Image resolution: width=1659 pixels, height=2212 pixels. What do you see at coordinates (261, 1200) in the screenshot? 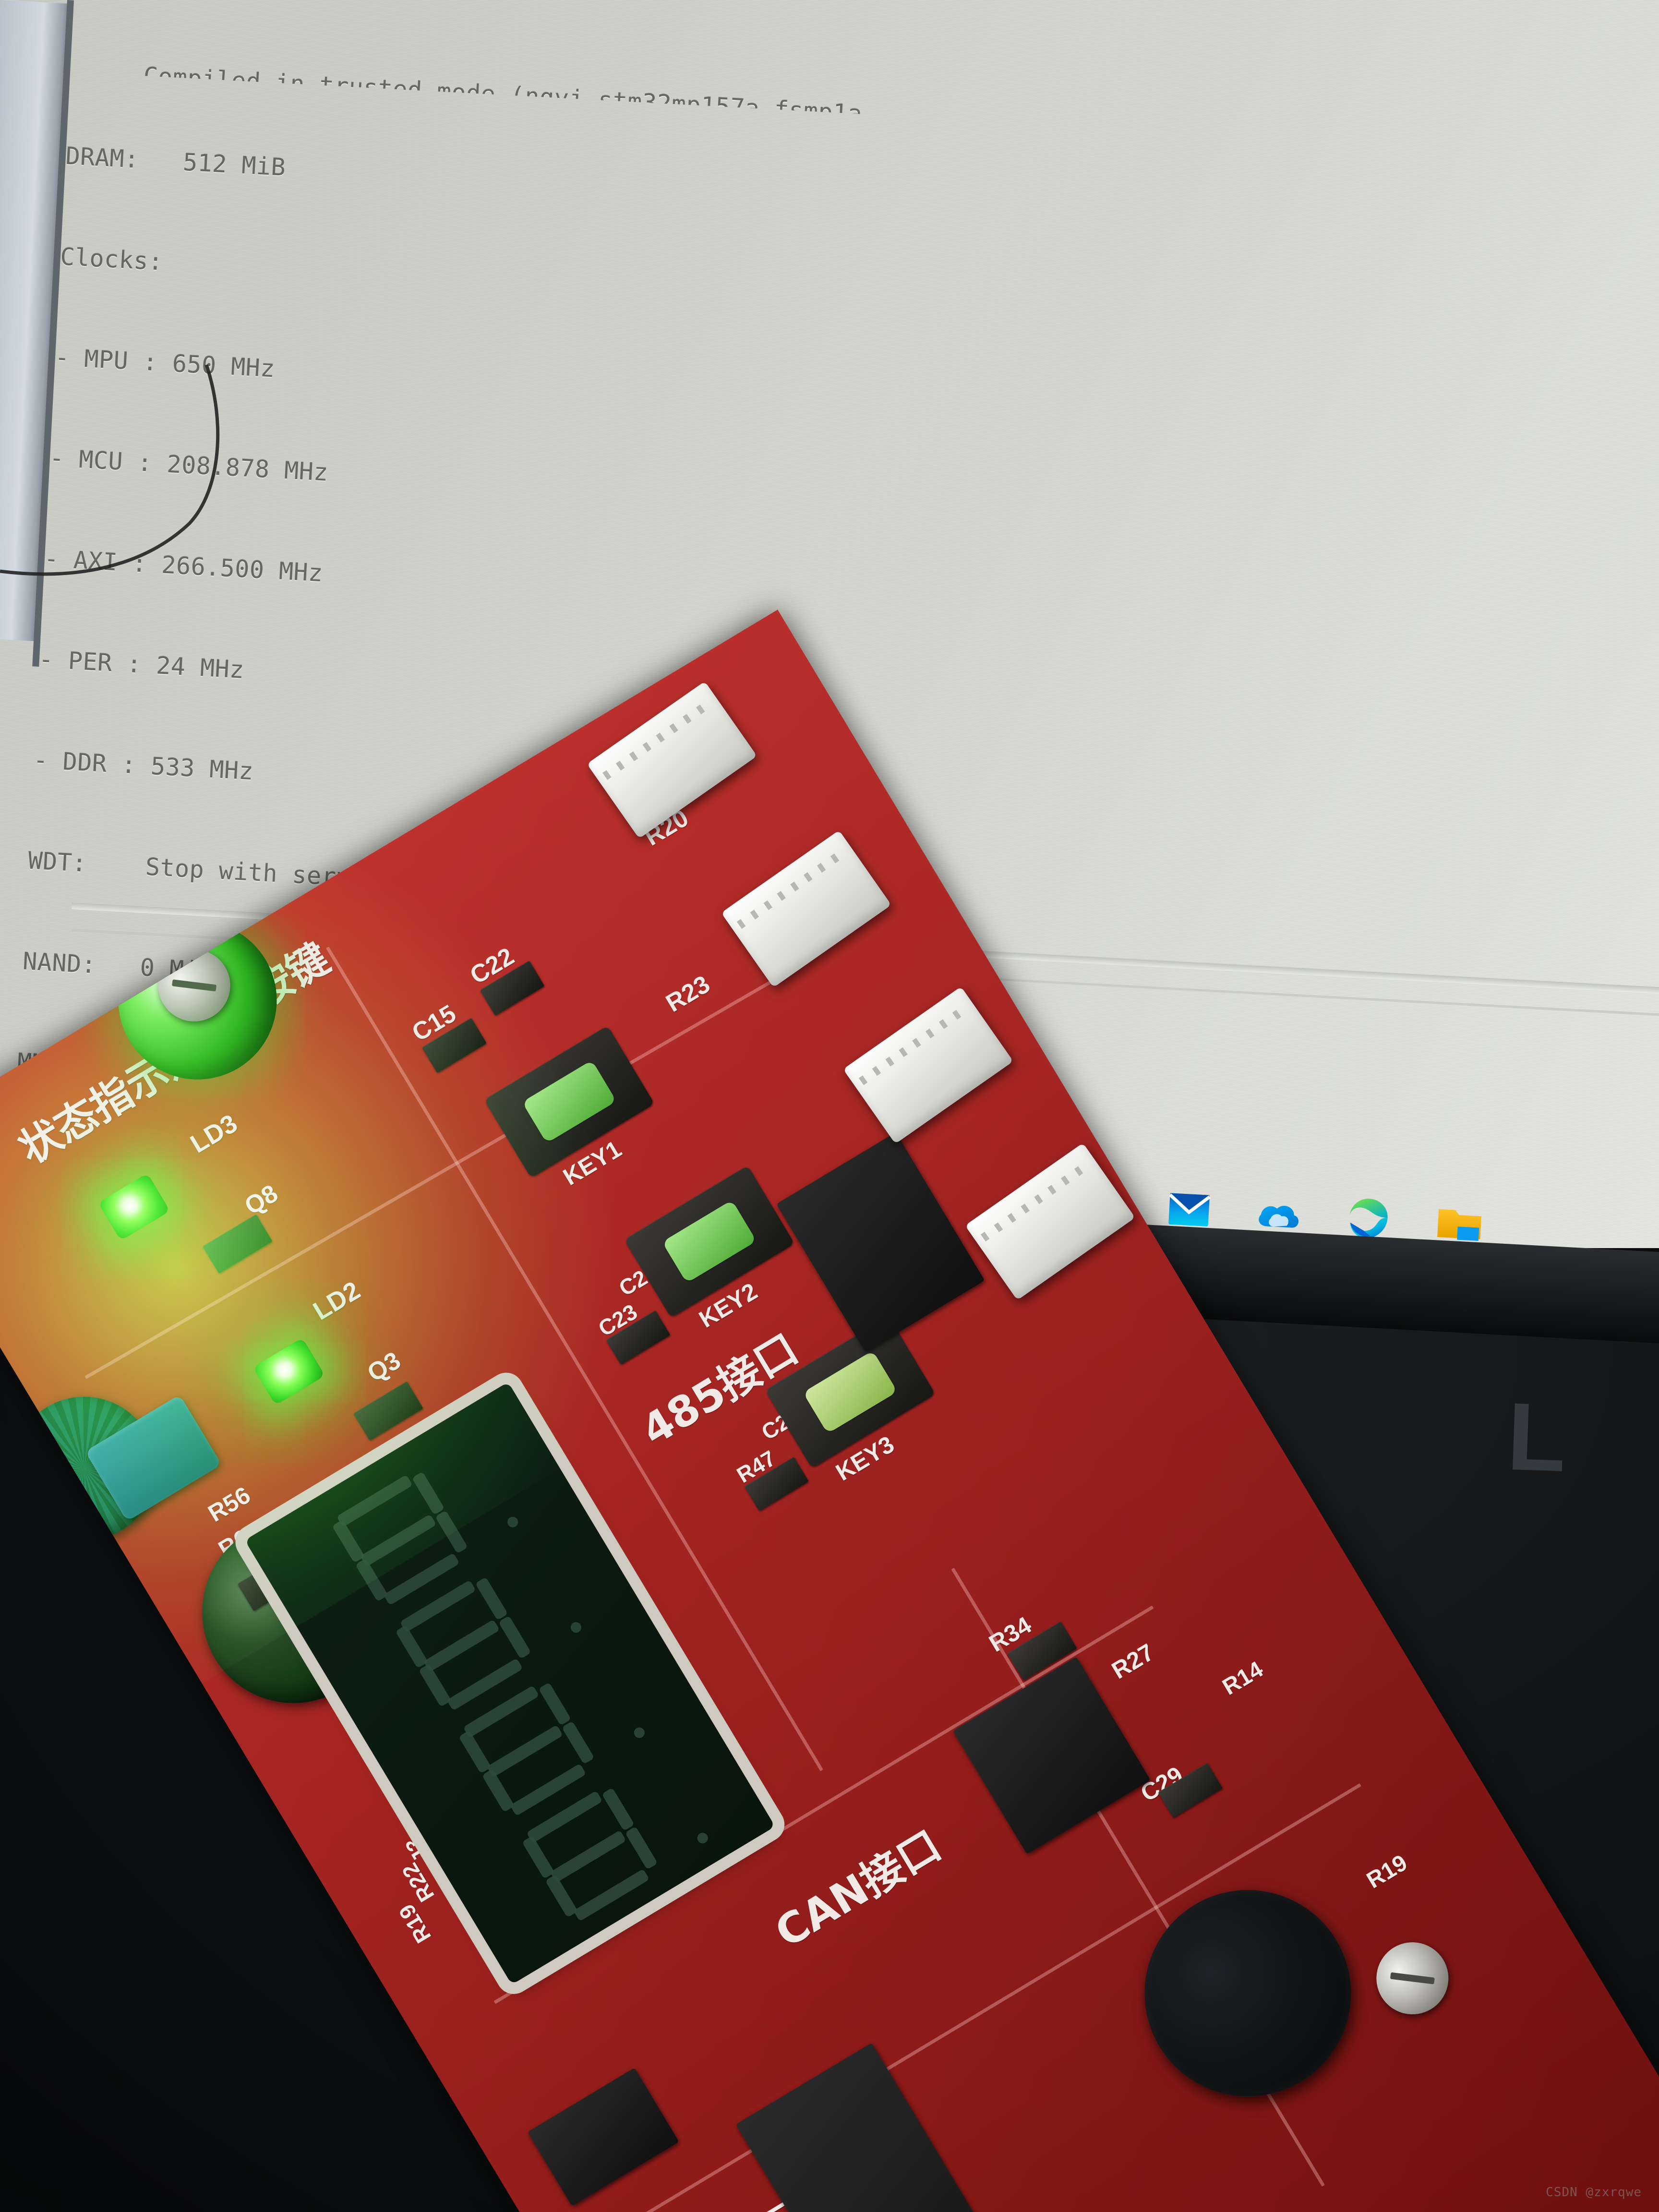
I see `silk-ref-q8: Q8` at bounding box center [261, 1200].